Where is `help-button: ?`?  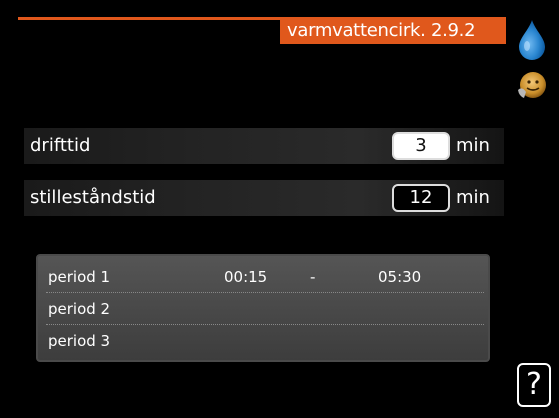 help-button: ? is located at coordinates (534, 385).